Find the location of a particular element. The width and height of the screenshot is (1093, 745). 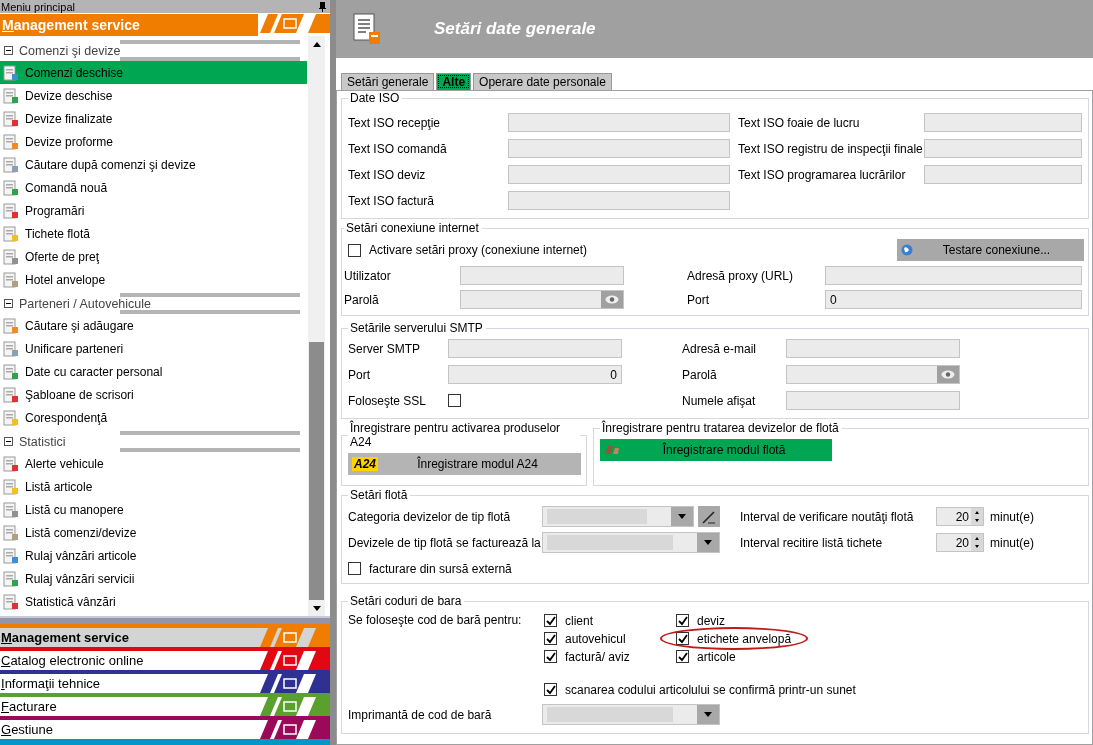

menu-item: Devize finalizate is located at coordinates (153, 118).